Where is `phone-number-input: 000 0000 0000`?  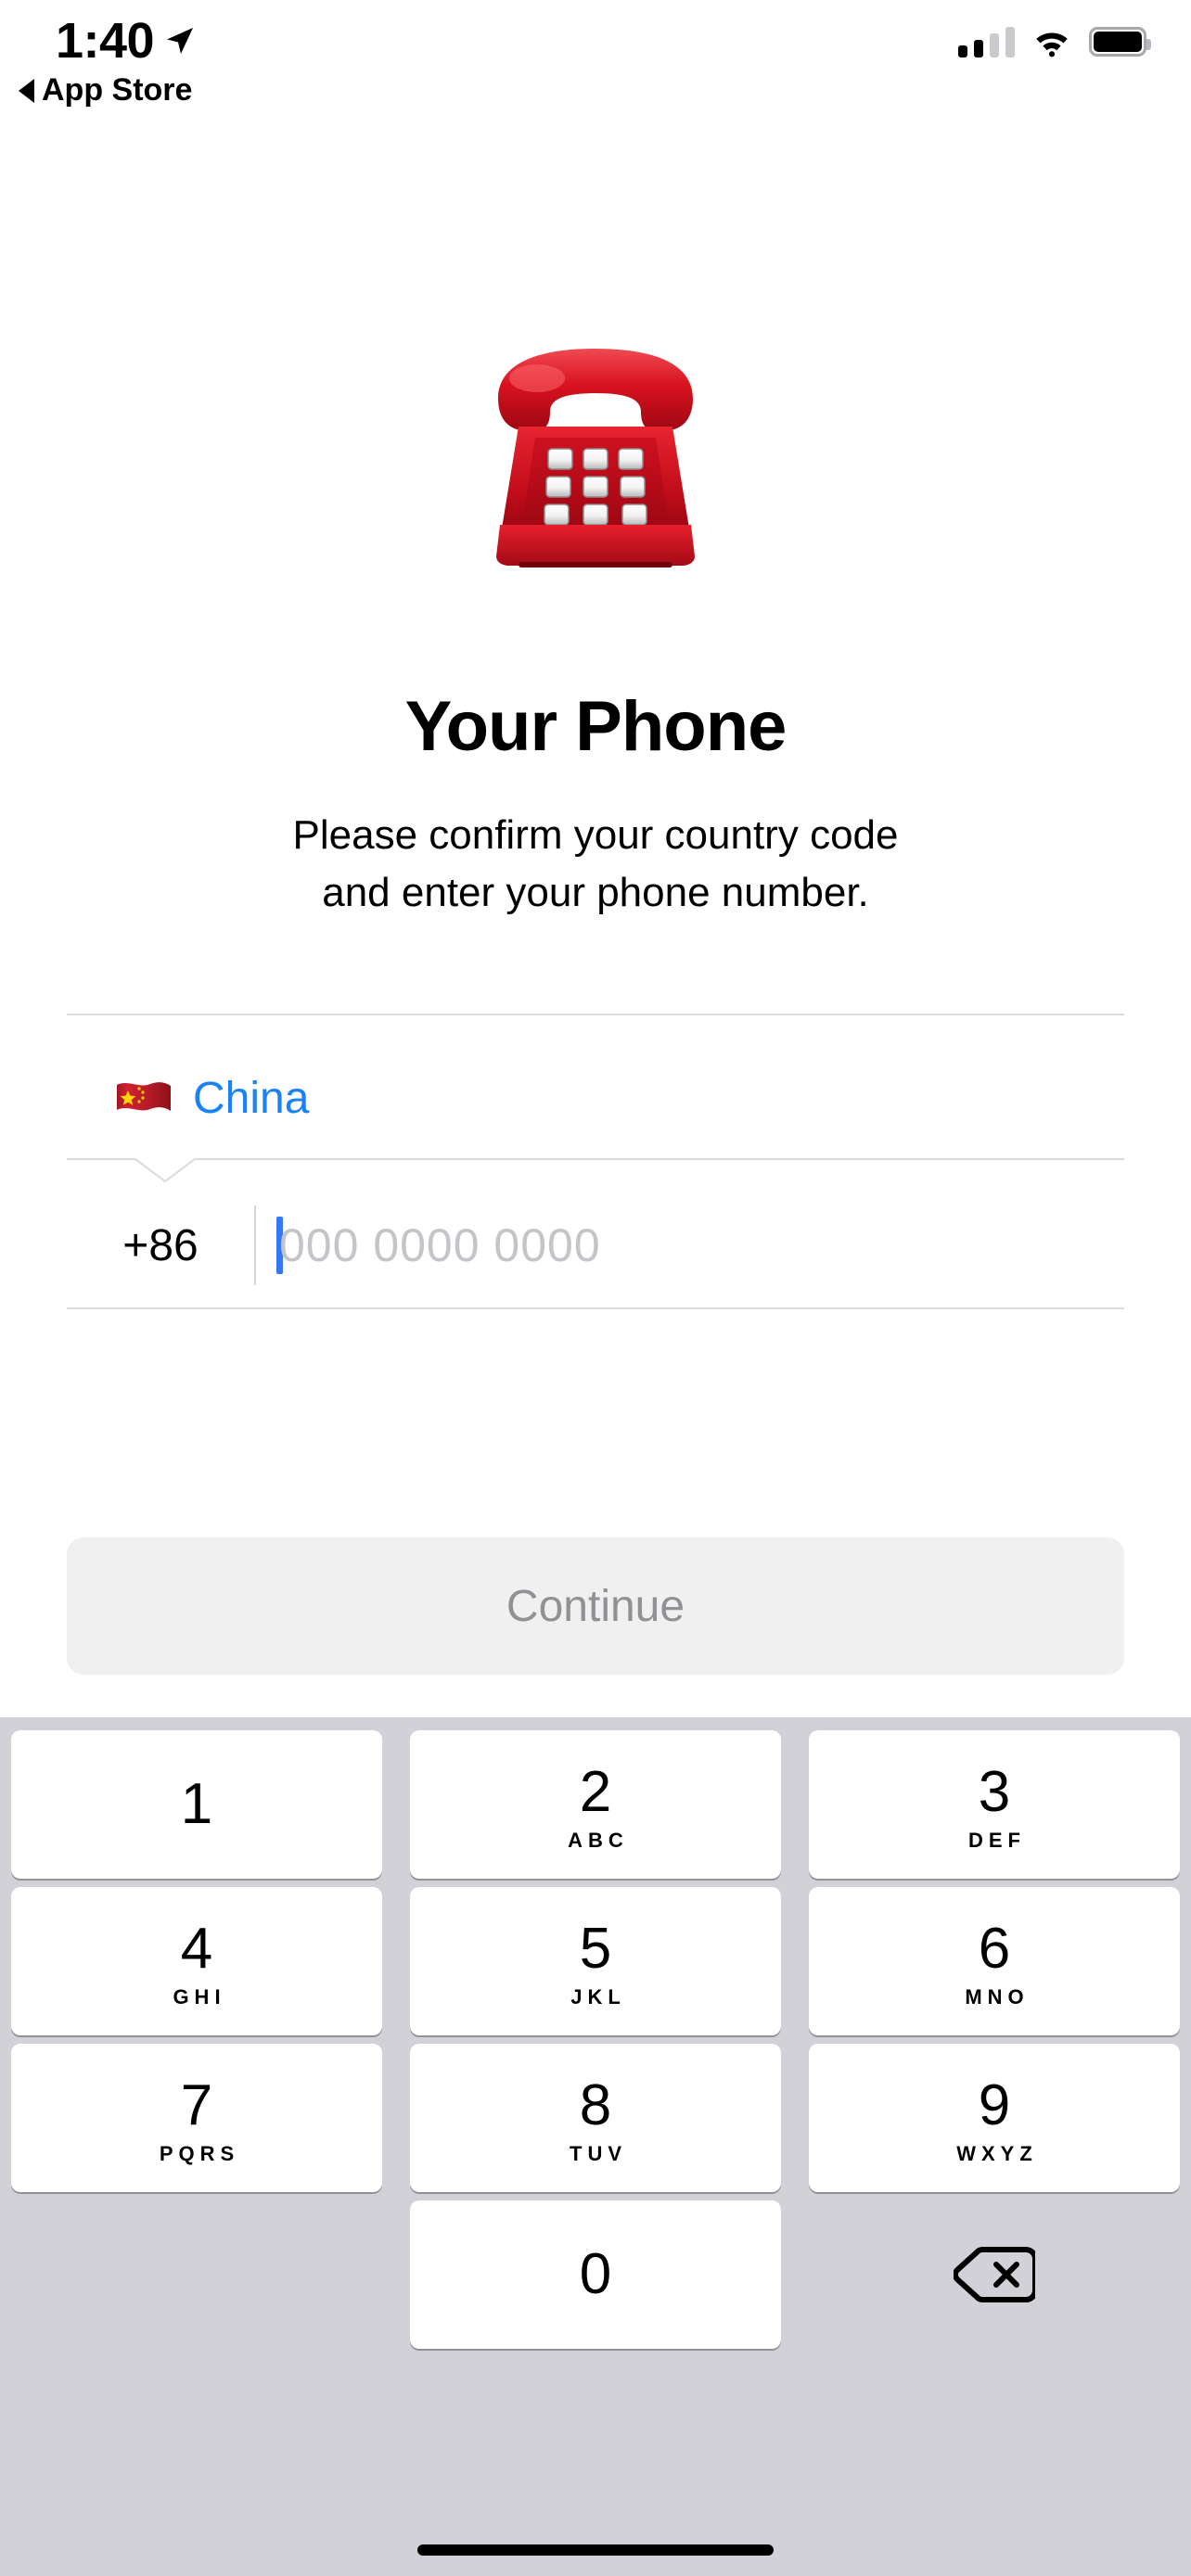
phone-number-input: 000 0000 0000 is located at coordinates (690, 1245).